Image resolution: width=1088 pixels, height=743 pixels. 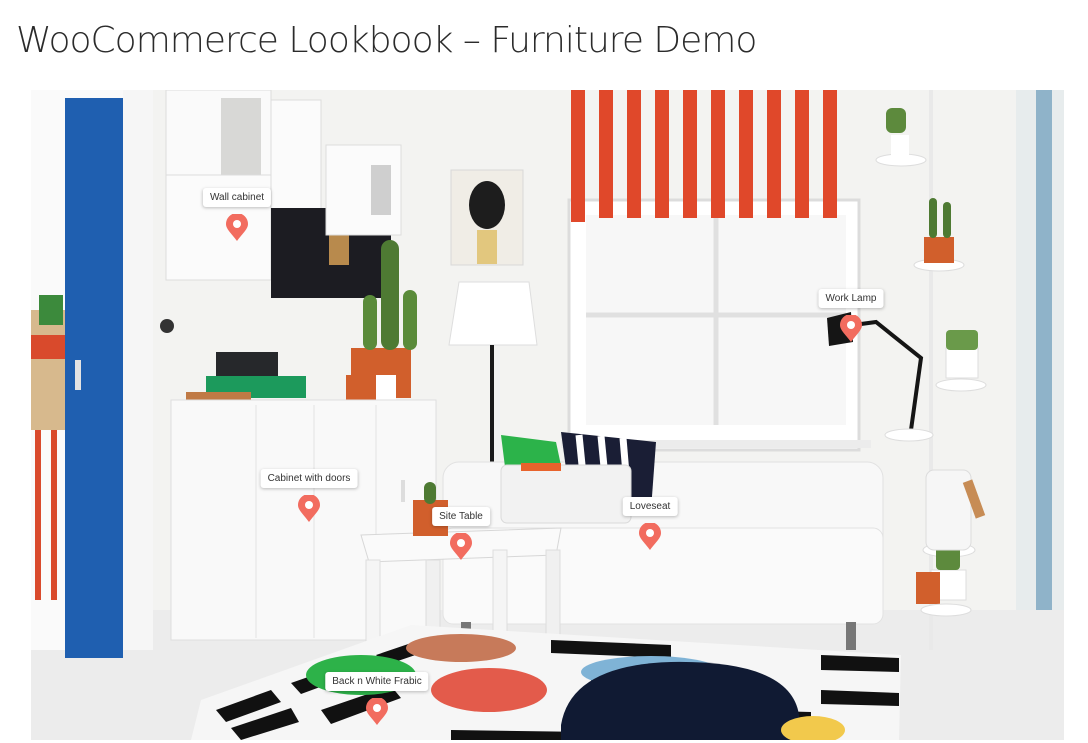 What do you see at coordinates (650, 506) in the screenshot?
I see `hotspot-label-loveseat: Loveseat` at bounding box center [650, 506].